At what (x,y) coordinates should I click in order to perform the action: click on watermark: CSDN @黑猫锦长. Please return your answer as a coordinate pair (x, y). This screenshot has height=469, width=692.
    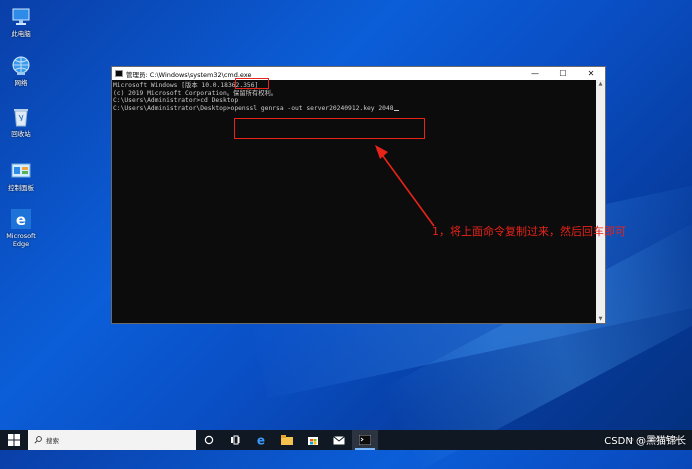
    Looking at the image, I should click on (645, 441).